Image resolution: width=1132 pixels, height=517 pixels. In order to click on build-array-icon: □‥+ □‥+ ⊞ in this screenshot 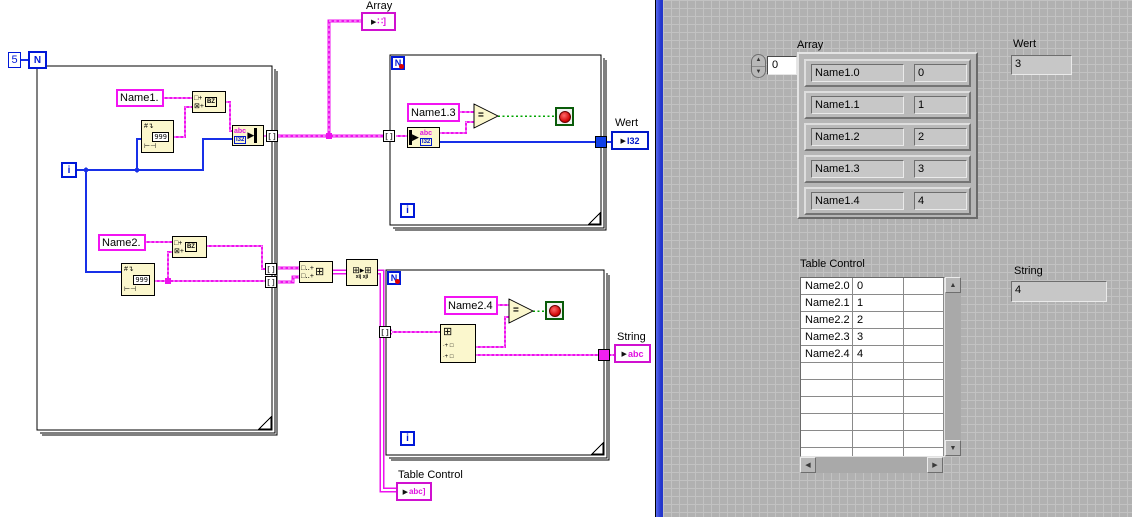, I will do `click(316, 272)`.